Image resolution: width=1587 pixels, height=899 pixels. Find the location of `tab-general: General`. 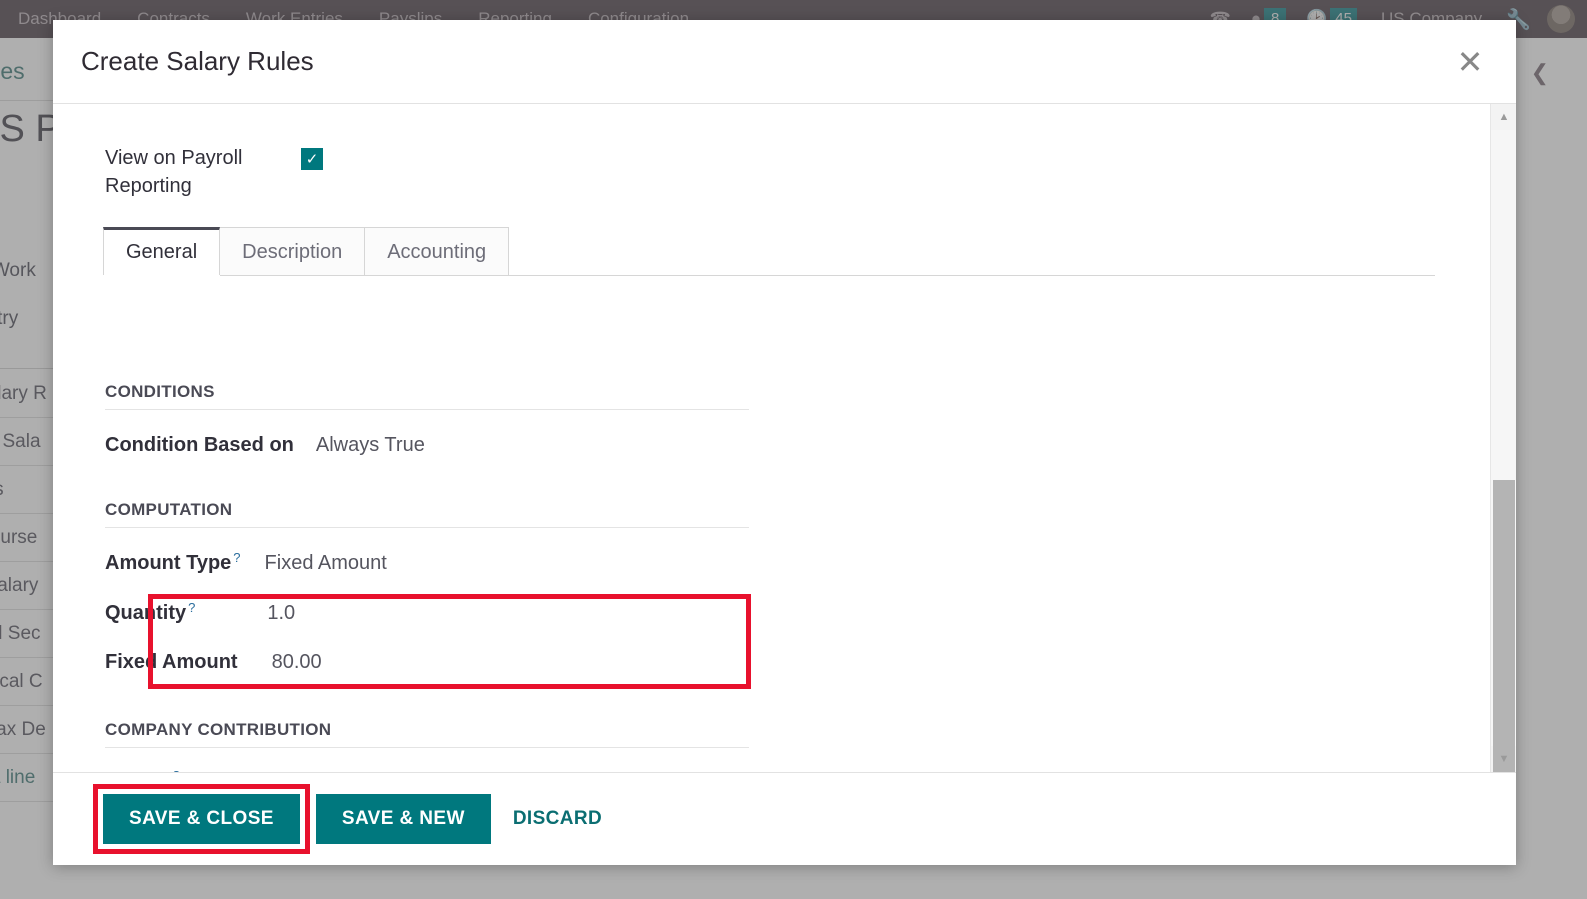

tab-general: General is located at coordinates (162, 251).